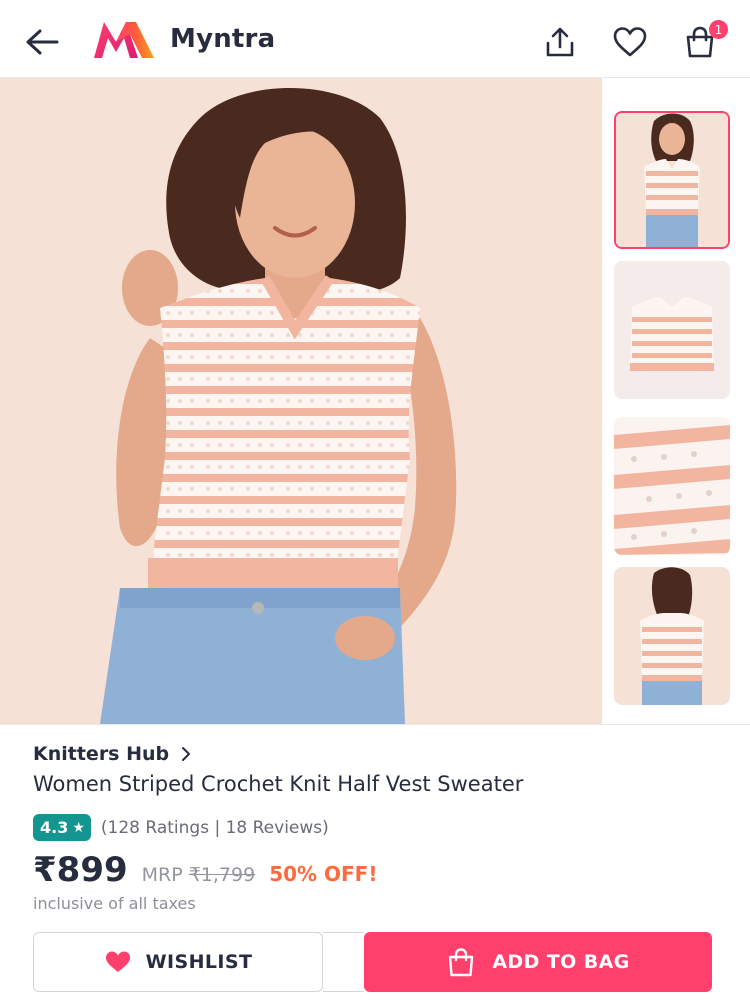 The height and width of the screenshot is (1000, 750). I want to click on seller-name: Knitters Hub, so click(101, 754).